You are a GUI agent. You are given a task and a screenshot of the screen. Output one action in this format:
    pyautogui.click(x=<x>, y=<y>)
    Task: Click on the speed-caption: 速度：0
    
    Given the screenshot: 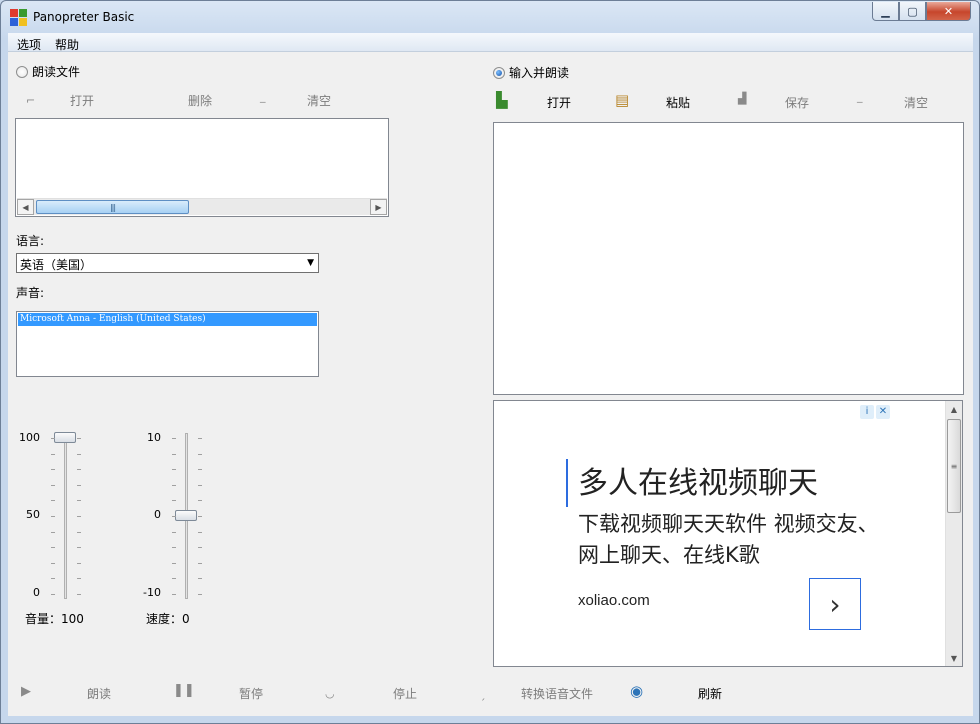 What is the action you would take?
    pyautogui.click(x=168, y=619)
    